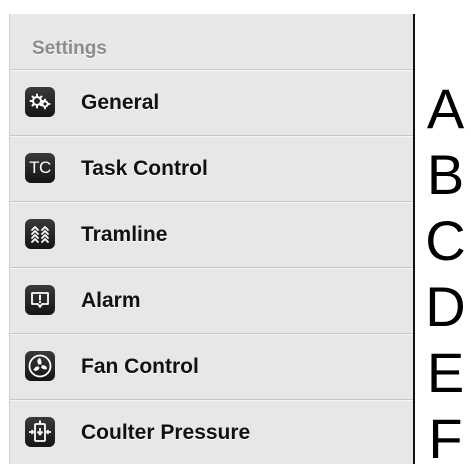 Image resolution: width=471 pixels, height=472 pixels. Describe the element at coordinates (111, 300) in the screenshot. I see `menu-item-label: Alarm` at that location.